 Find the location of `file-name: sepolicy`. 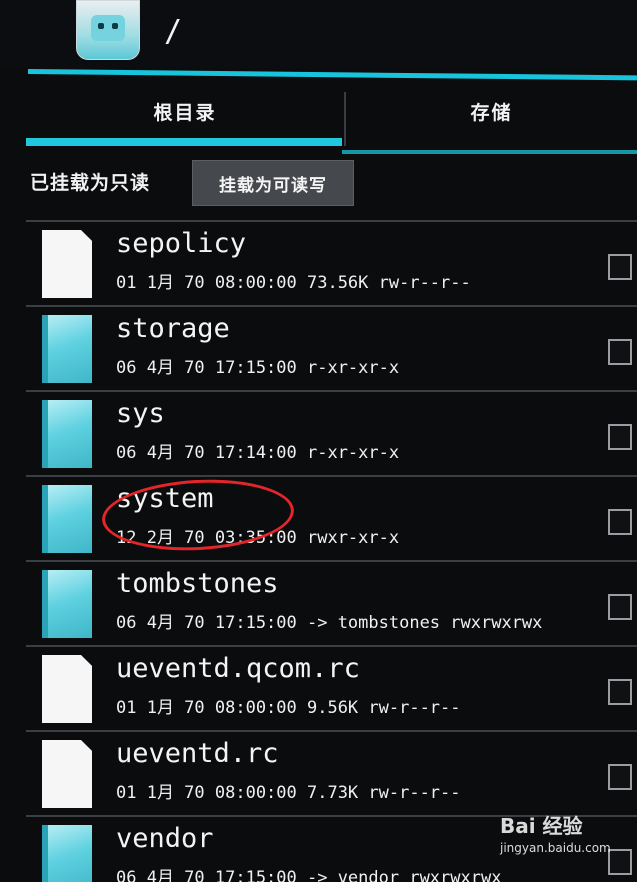

file-name: sepolicy is located at coordinates (181, 243).